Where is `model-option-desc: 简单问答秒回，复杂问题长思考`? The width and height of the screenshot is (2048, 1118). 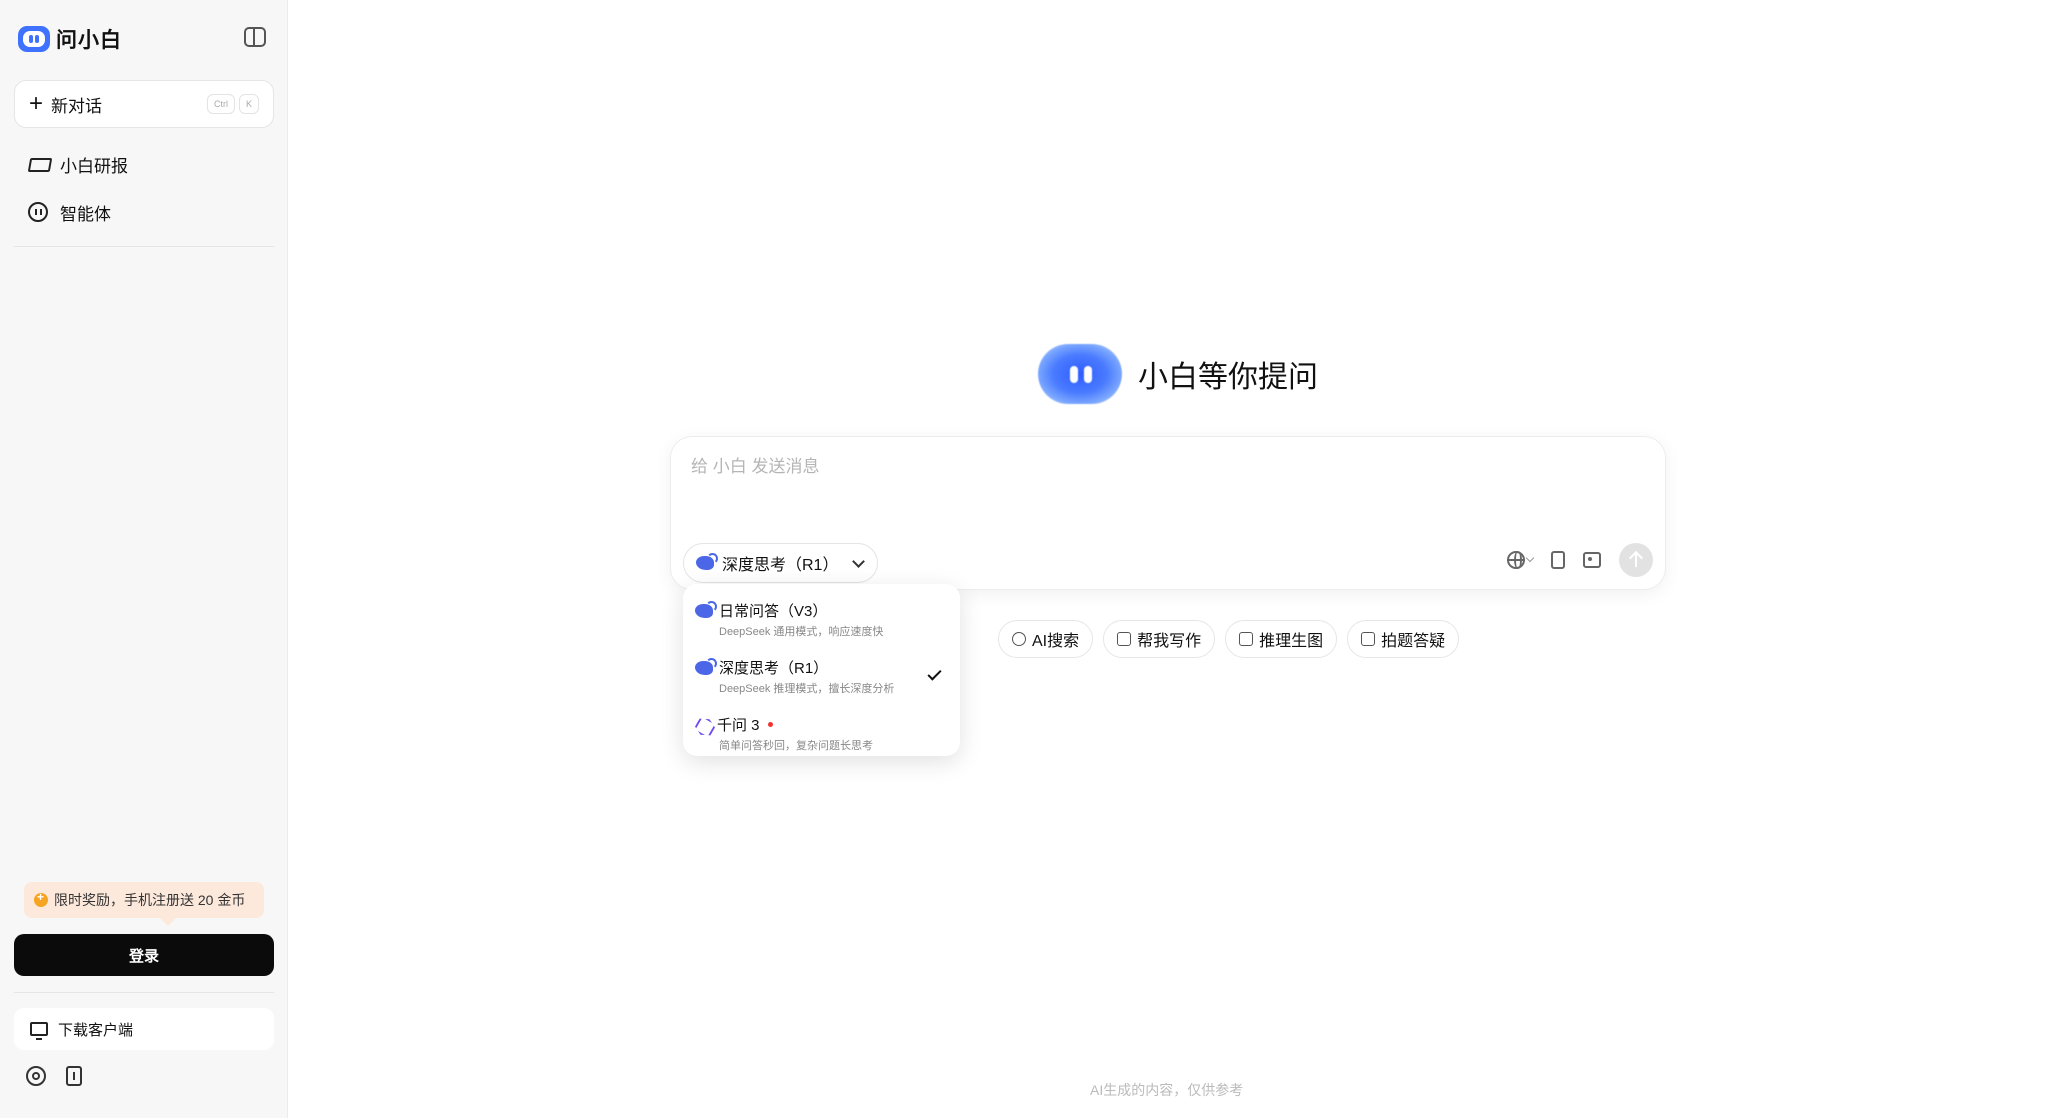 model-option-desc: 简单问答秒回，复杂问题长思考 is located at coordinates (796, 746).